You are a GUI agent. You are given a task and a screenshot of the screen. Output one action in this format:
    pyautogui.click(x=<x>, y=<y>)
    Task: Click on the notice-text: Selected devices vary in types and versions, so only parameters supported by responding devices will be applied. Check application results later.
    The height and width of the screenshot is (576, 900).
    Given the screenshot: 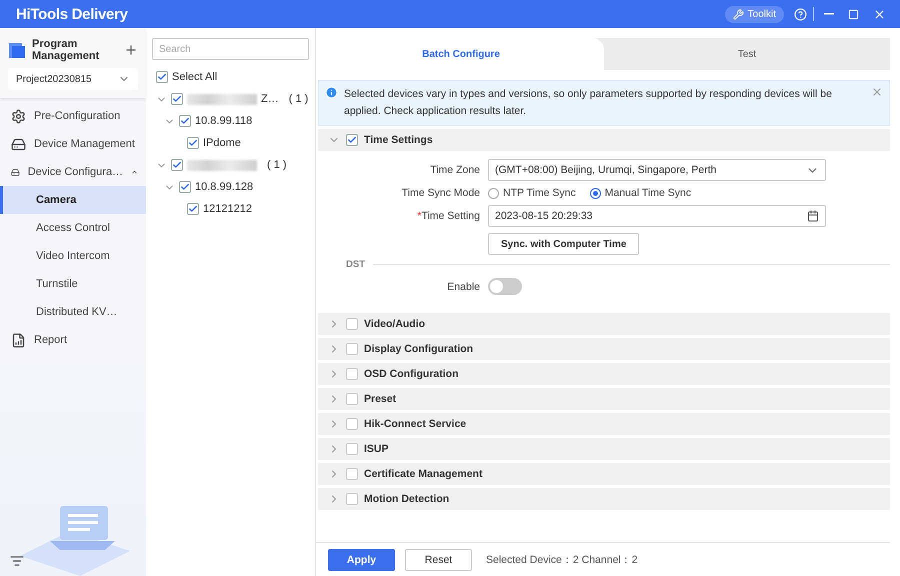 What is the action you would take?
    pyautogui.click(x=588, y=103)
    